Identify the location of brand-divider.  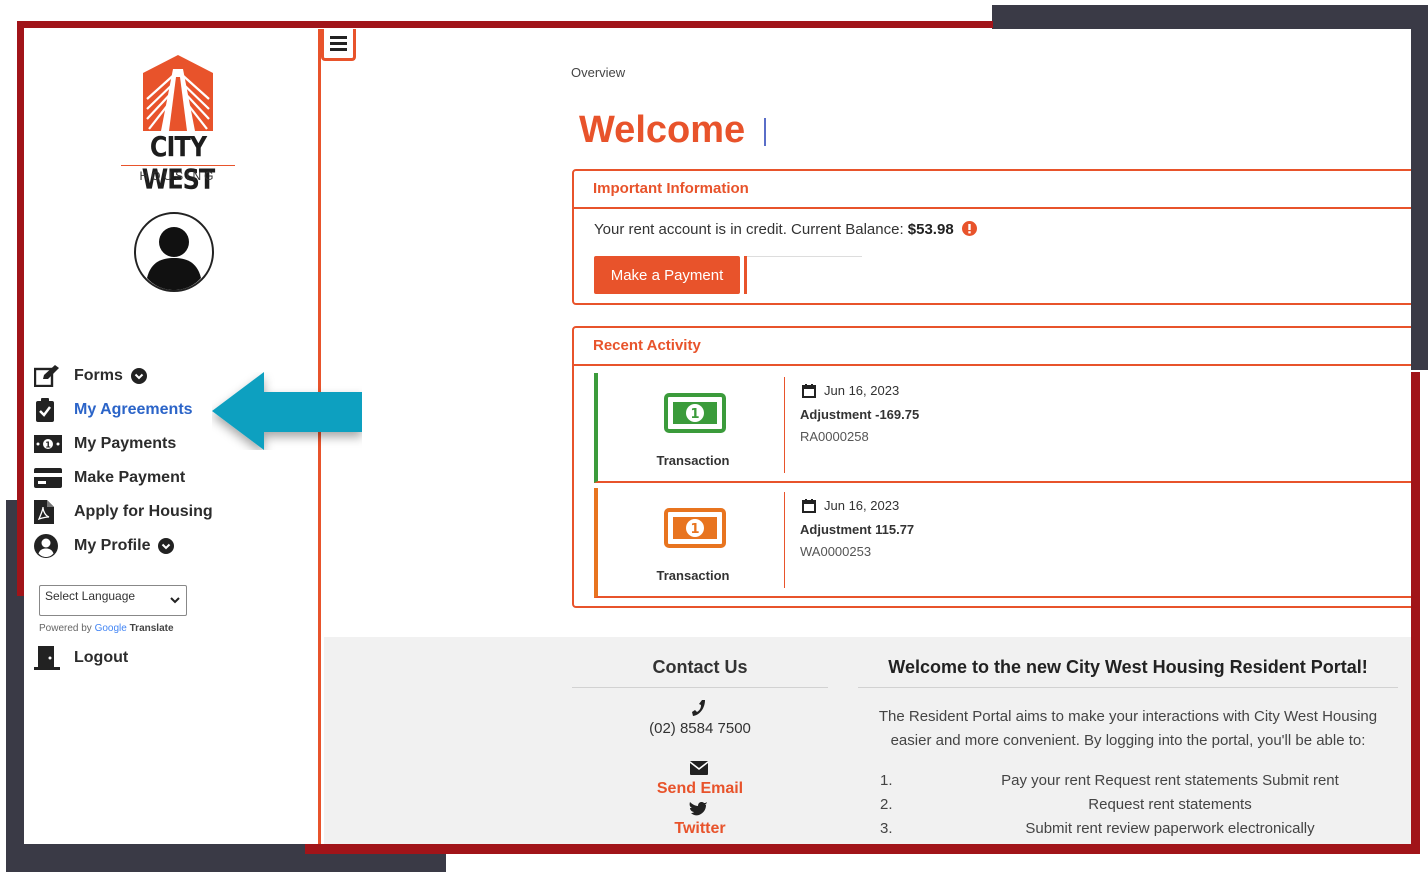
(178, 165).